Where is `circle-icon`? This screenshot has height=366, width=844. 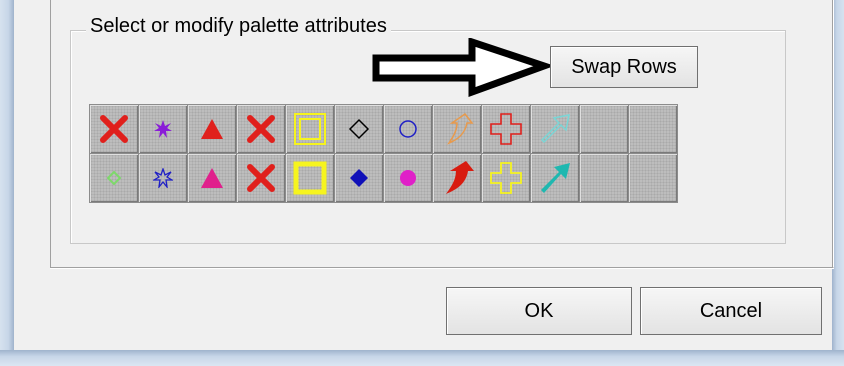 circle-icon is located at coordinates (408, 178).